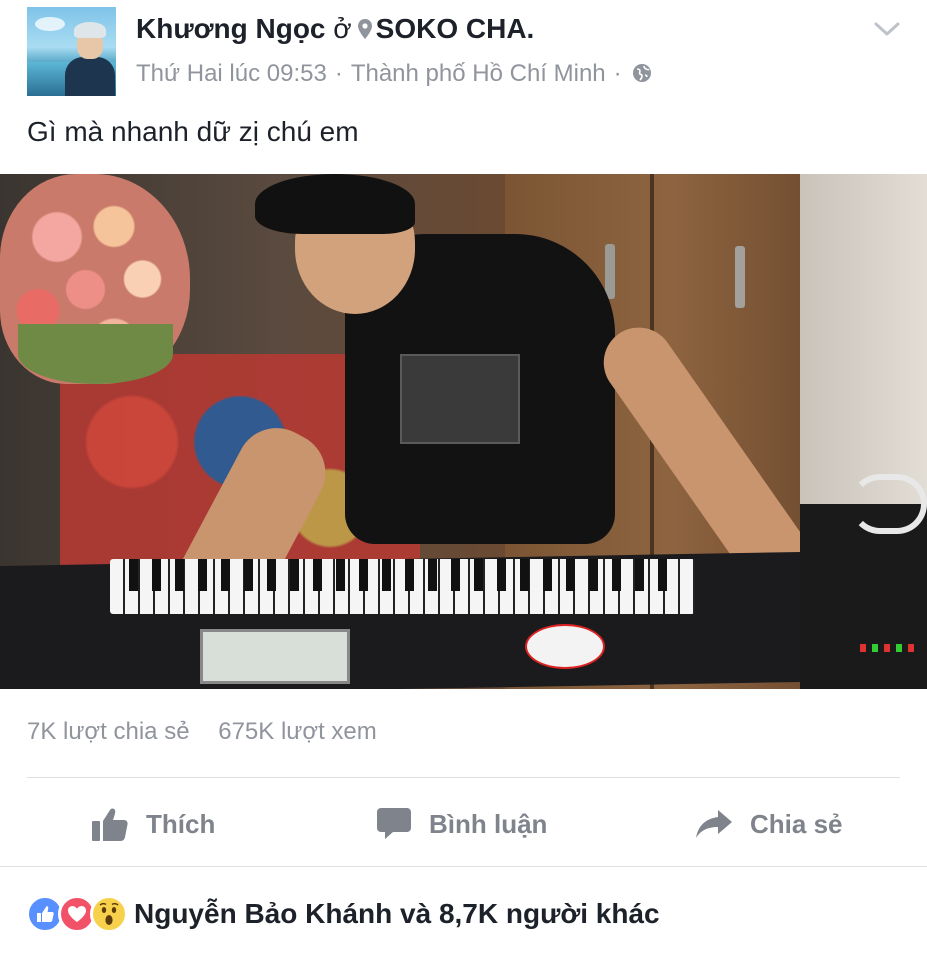 The image size is (927, 960). Describe the element at coordinates (887, 29) in the screenshot. I see `chevron-down-icon` at that location.